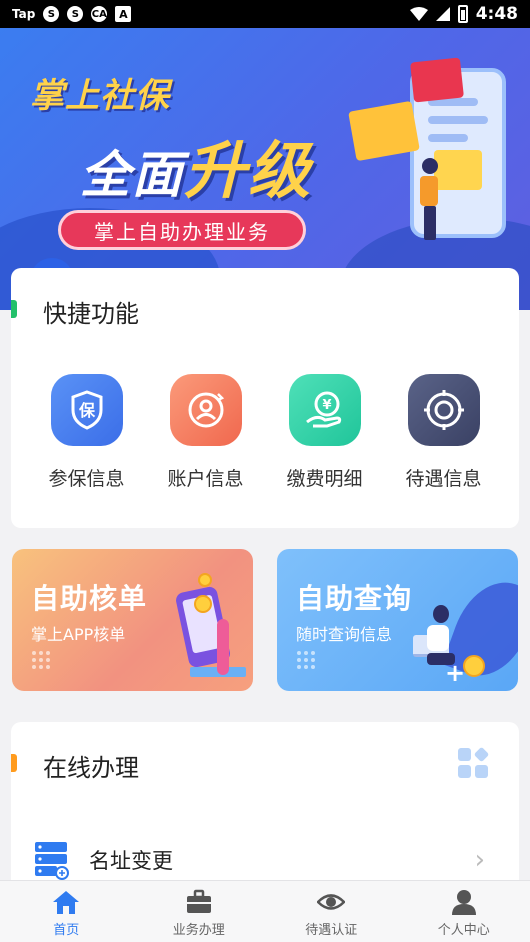  What do you see at coordinates (198, 901) in the screenshot?
I see `briefcase-icon` at bounding box center [198, 901].